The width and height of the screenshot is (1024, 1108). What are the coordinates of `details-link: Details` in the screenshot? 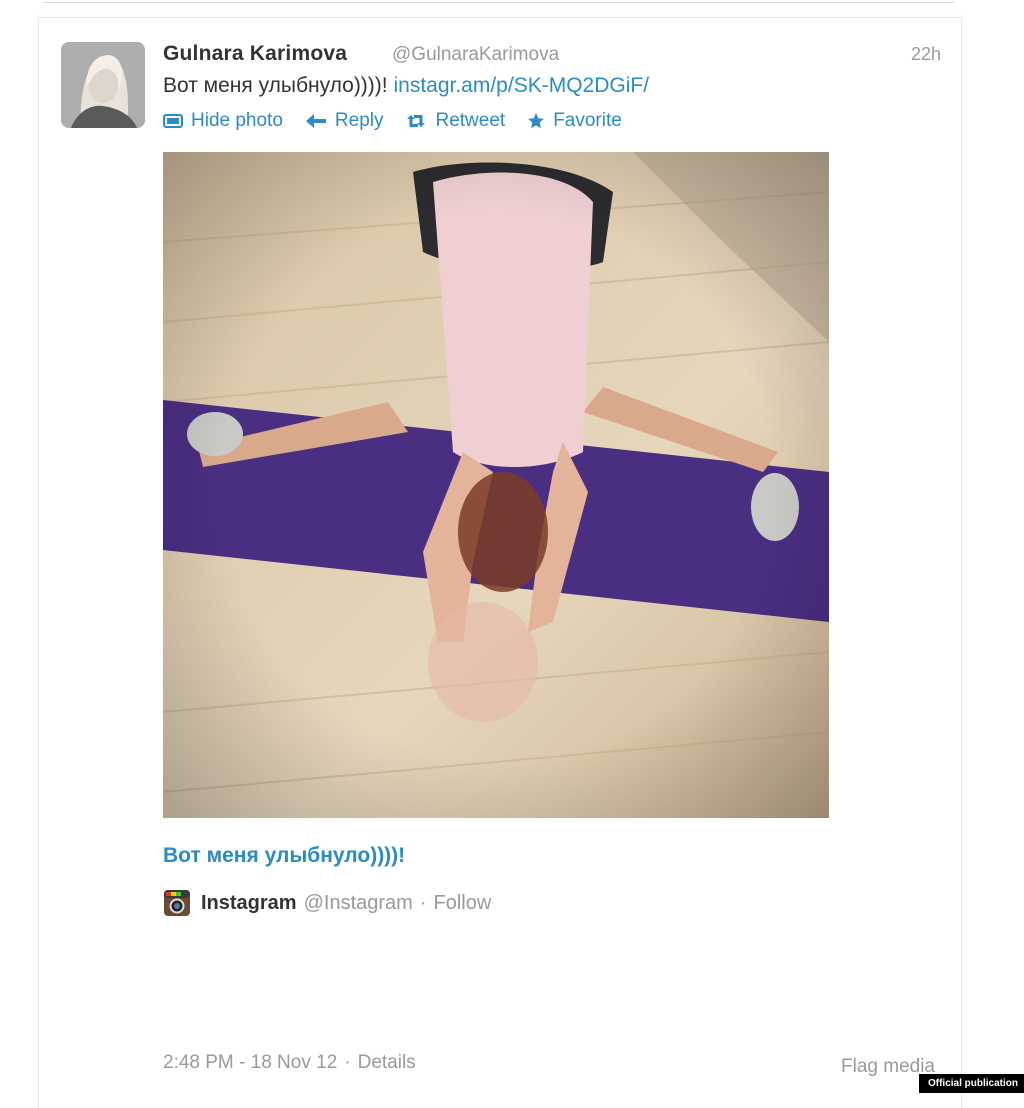 It's located at (387, 1063).